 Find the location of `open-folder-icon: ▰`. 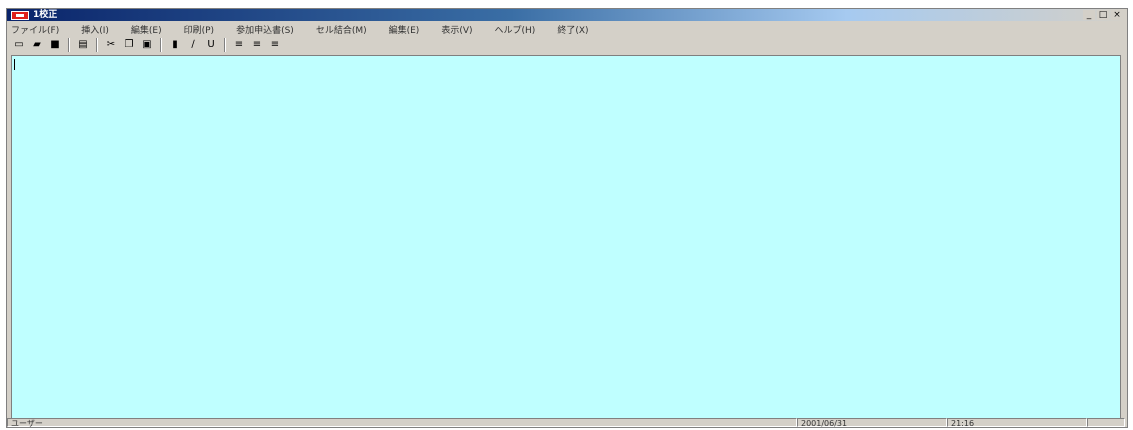

open-folder-icon: ▰ is located at coordinates (37, 45).